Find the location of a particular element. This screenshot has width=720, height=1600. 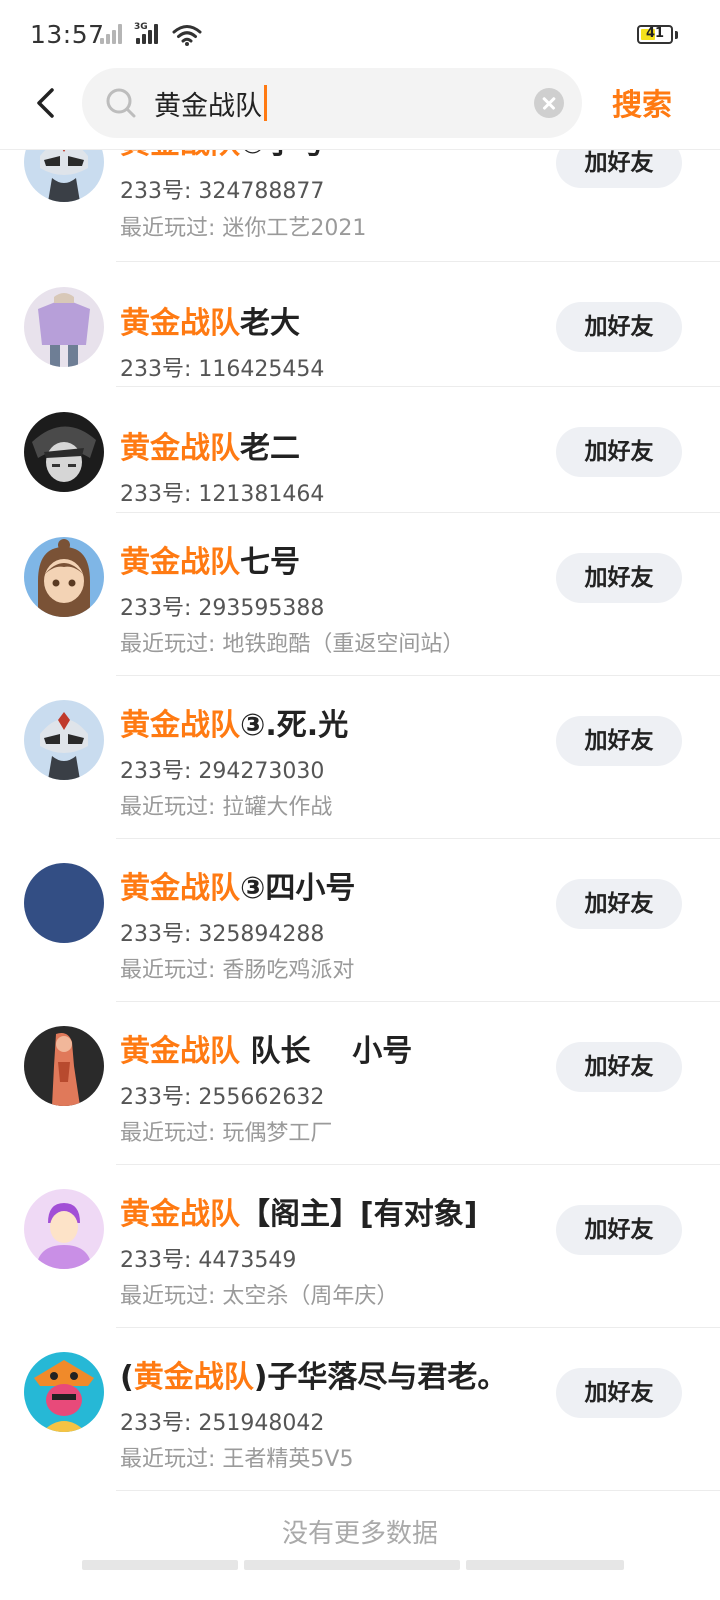

user-id: 233号: 121381464 is located at coordinates (222, 494).